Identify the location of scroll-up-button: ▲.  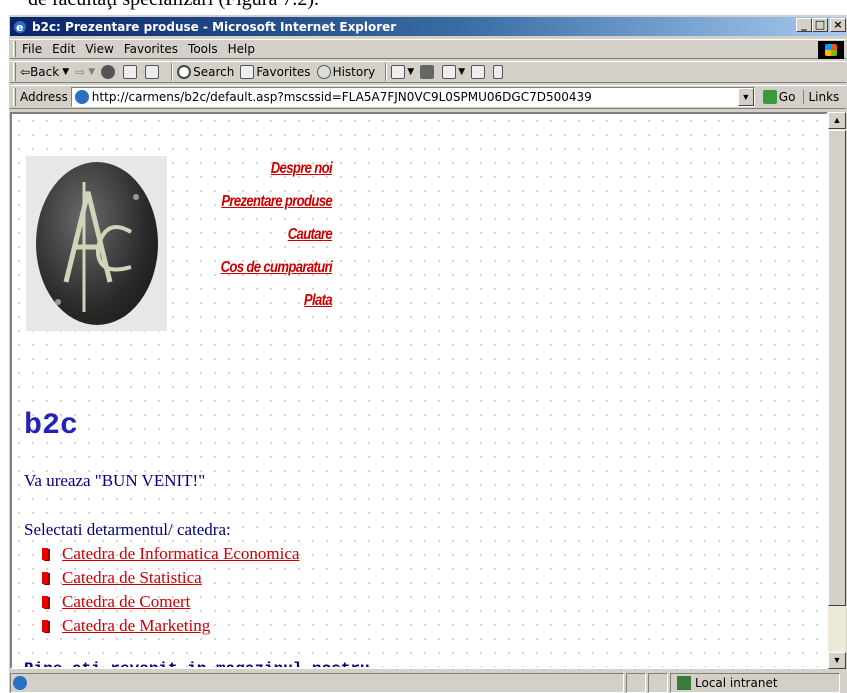
(837, 120).